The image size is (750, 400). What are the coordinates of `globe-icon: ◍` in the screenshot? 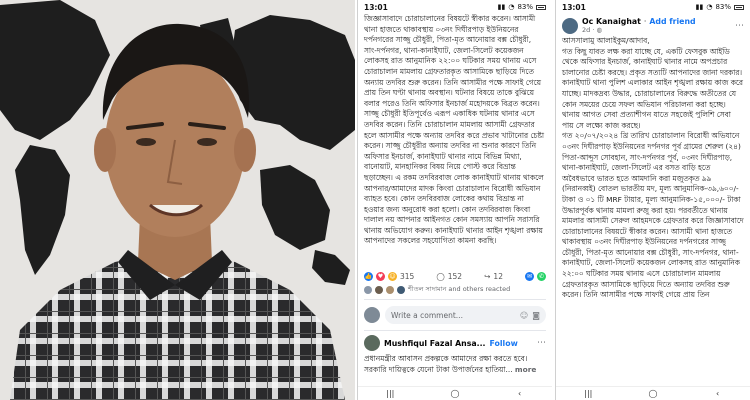 It's located at (599, 30).